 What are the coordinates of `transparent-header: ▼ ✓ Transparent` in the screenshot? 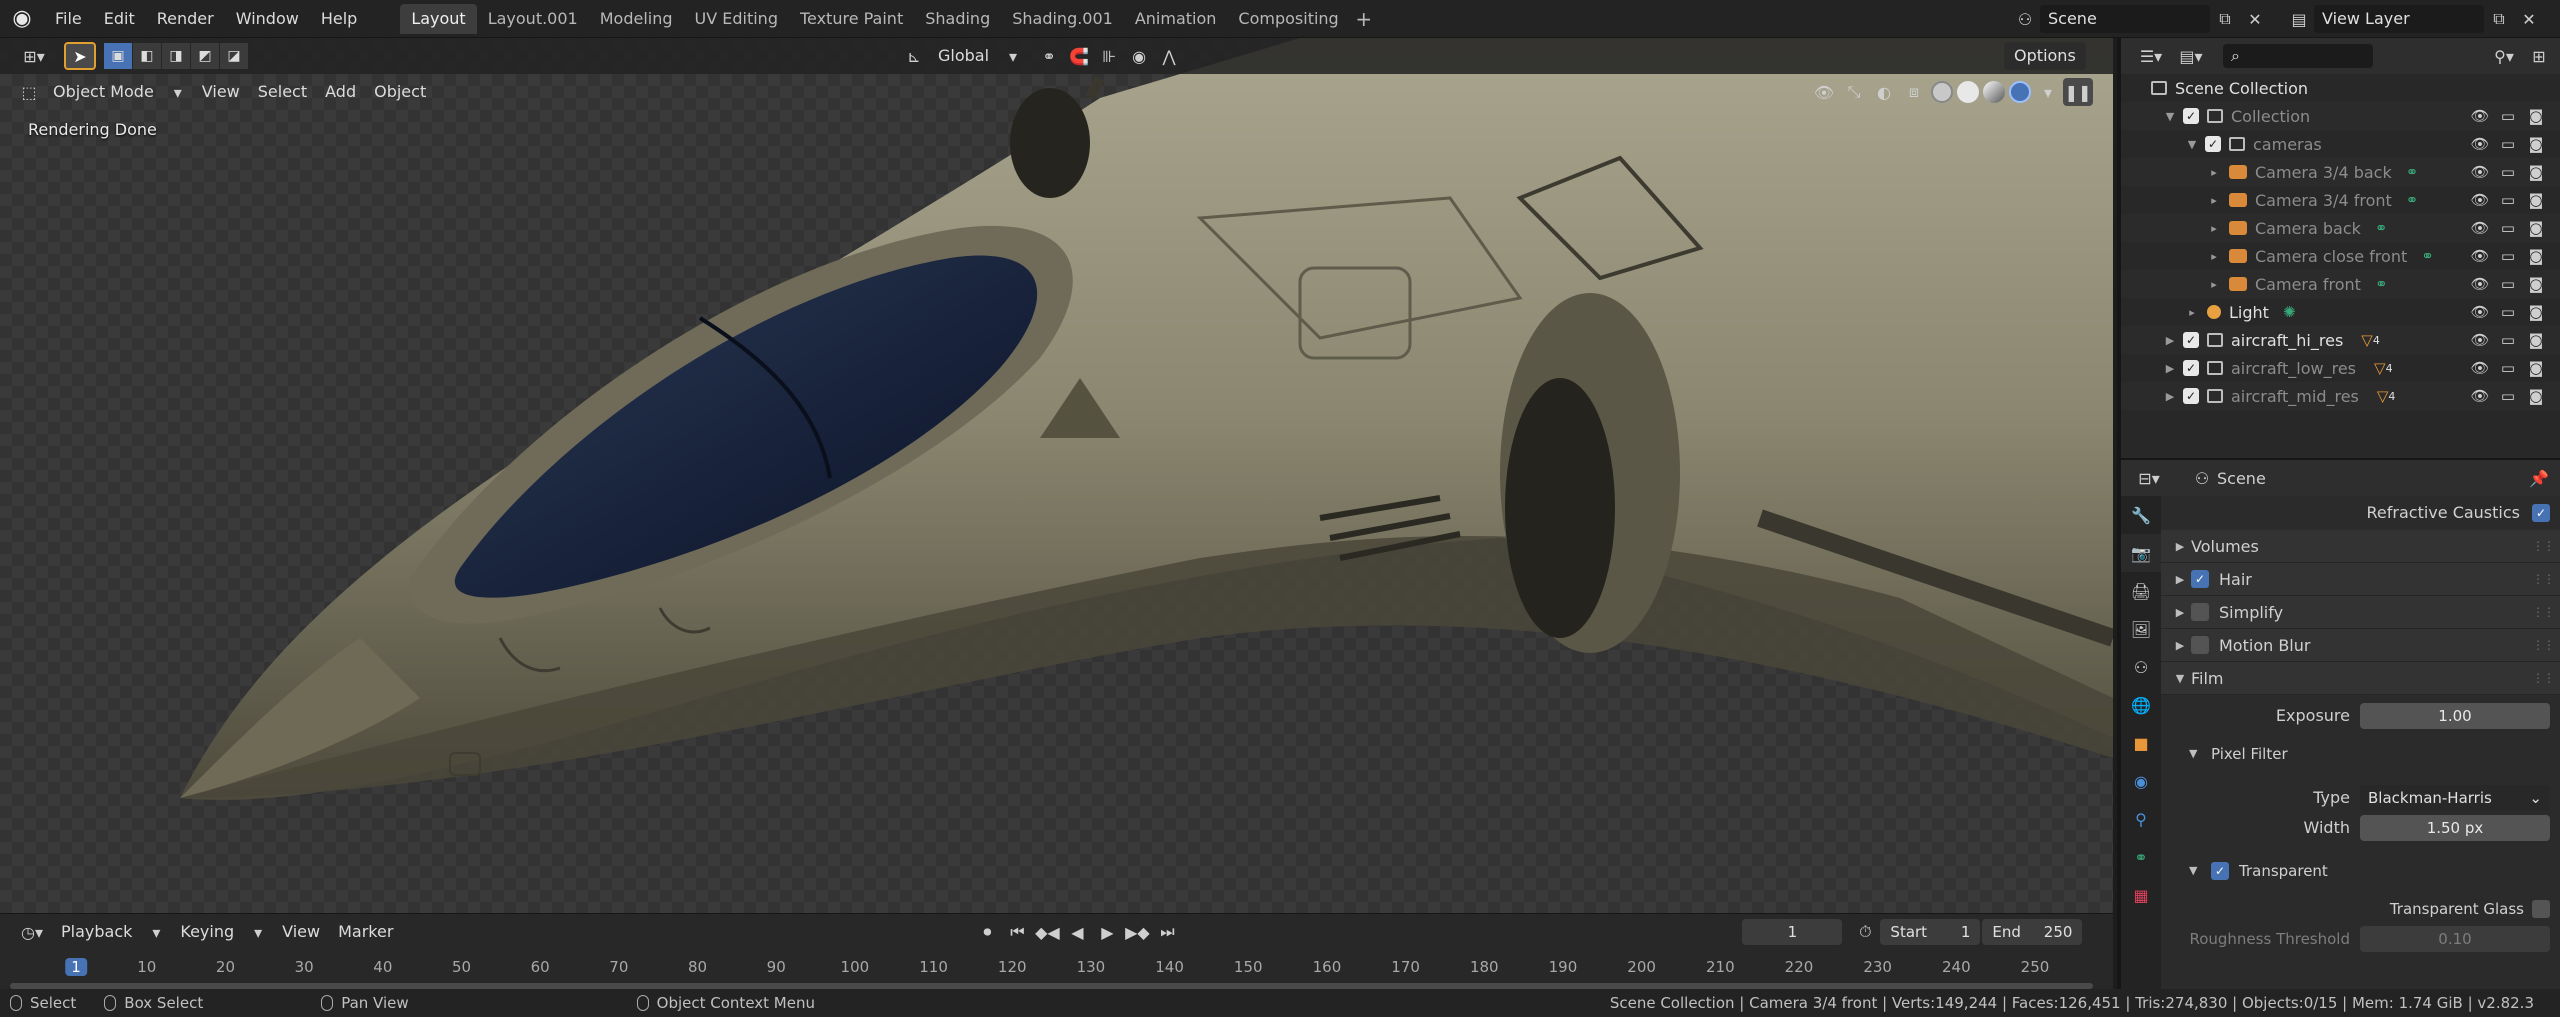 It's located at (2360, 870).